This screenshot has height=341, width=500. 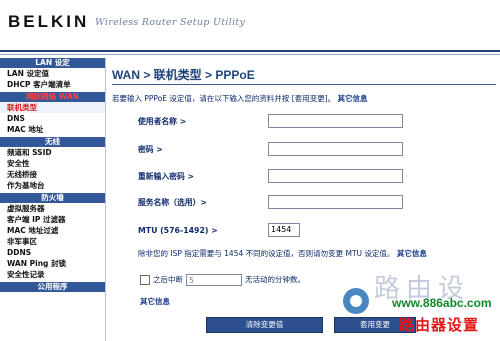 What do you see at coordinates (52, 174) in the screenshot?
I see `sidebar-item-wireless-bridge: 无线桥接` at bounding box center [52, 174].